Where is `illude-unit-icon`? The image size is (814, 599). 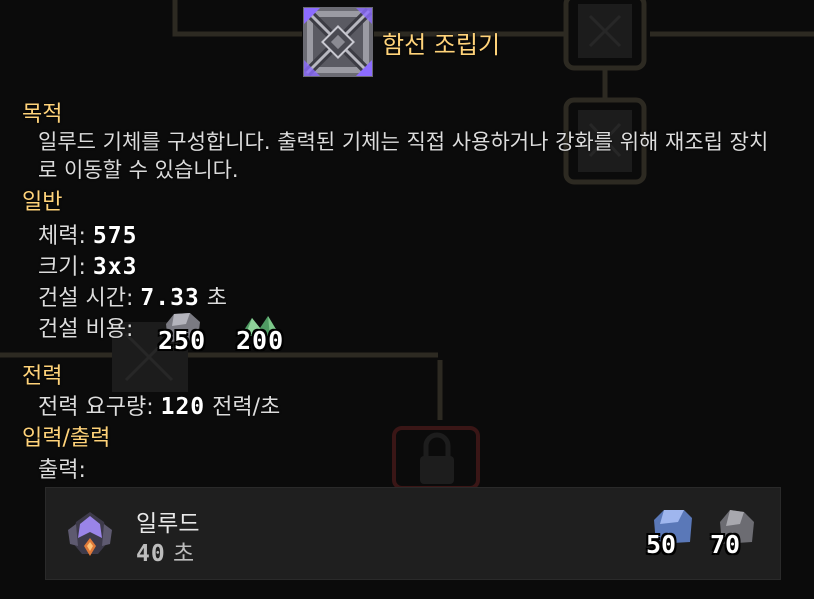
illude-unit-icon is located at coordinates (90, 534).